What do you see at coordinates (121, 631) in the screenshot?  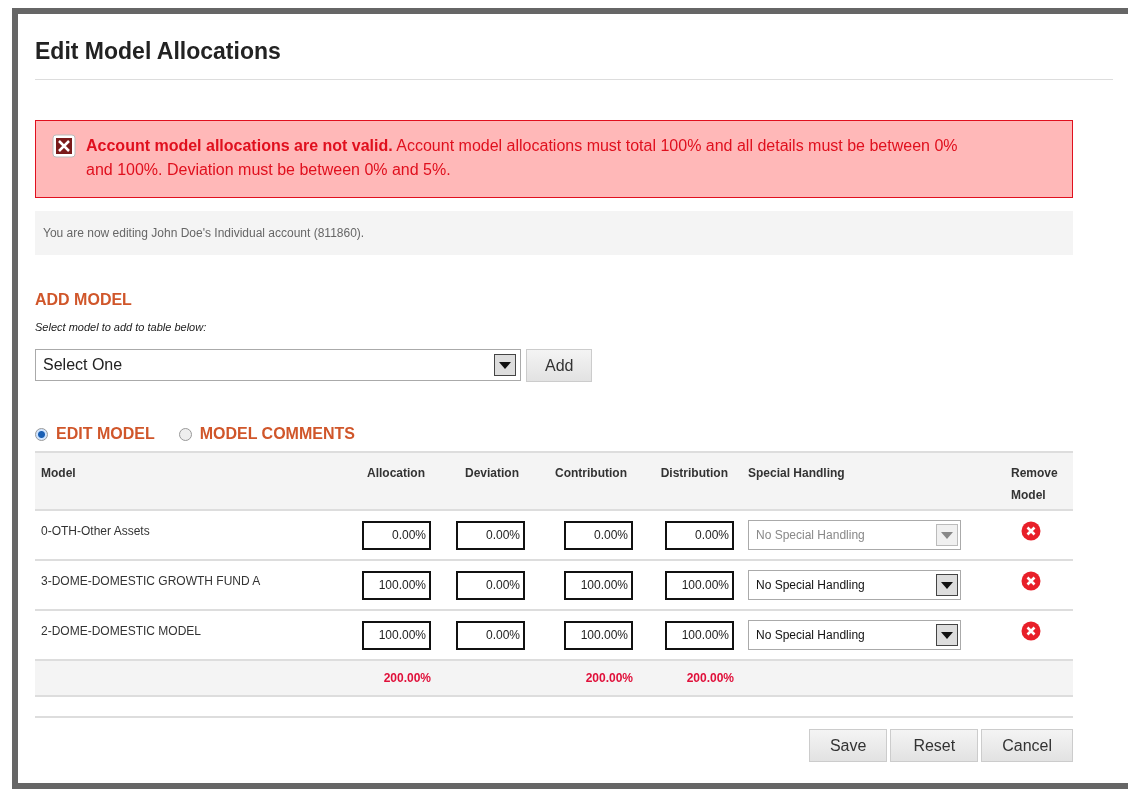 I see `model-name: 2-DOME-DOMESTIC MODEL` at bounding box center [121, 631].